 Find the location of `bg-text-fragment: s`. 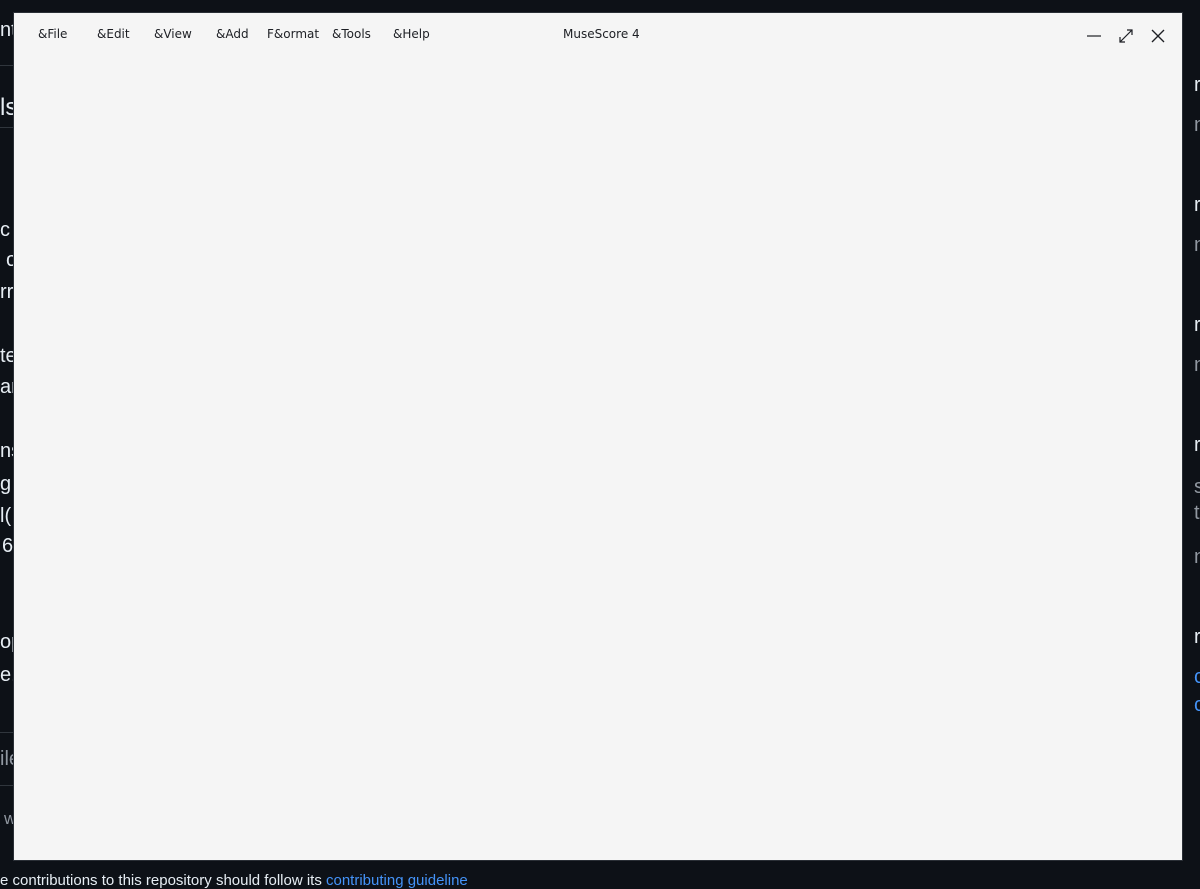

bg-text-fragment: s is located at coordinates (1197, 487).